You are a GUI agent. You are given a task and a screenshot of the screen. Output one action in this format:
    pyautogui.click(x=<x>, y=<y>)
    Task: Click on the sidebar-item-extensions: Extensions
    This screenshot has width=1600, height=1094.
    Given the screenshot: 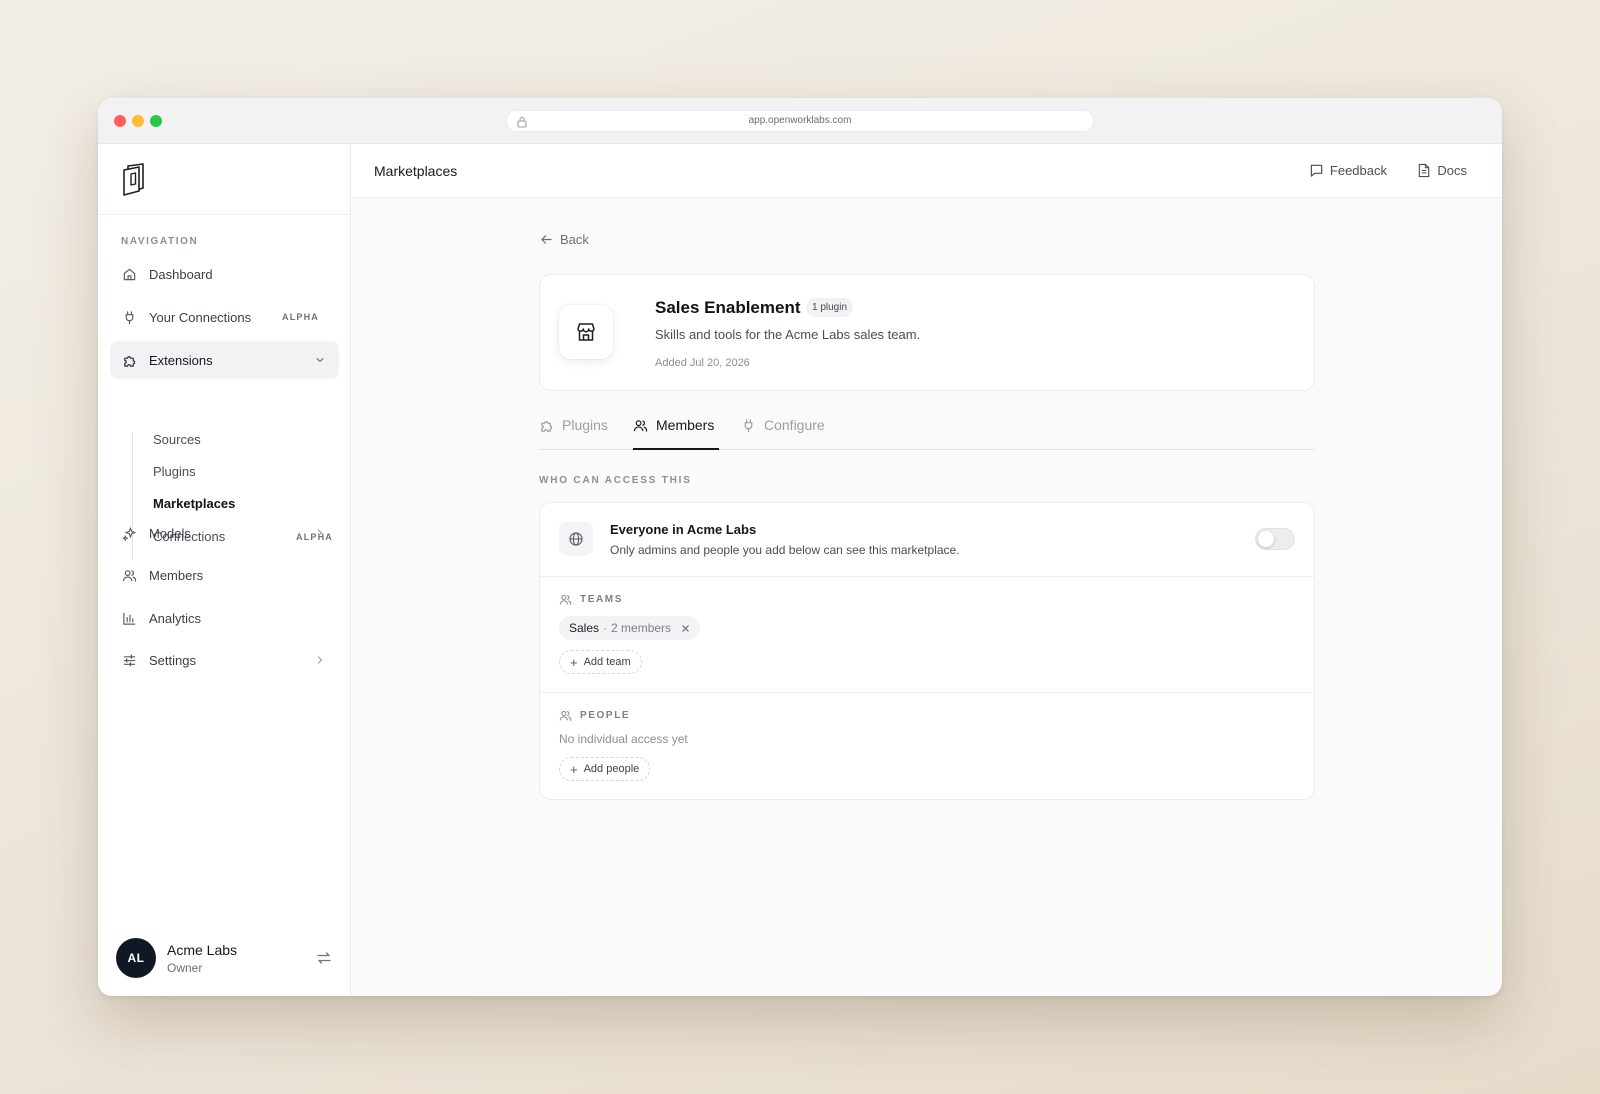 What is the action you would take?
    pyautogui.click(x=224, y=360)
    